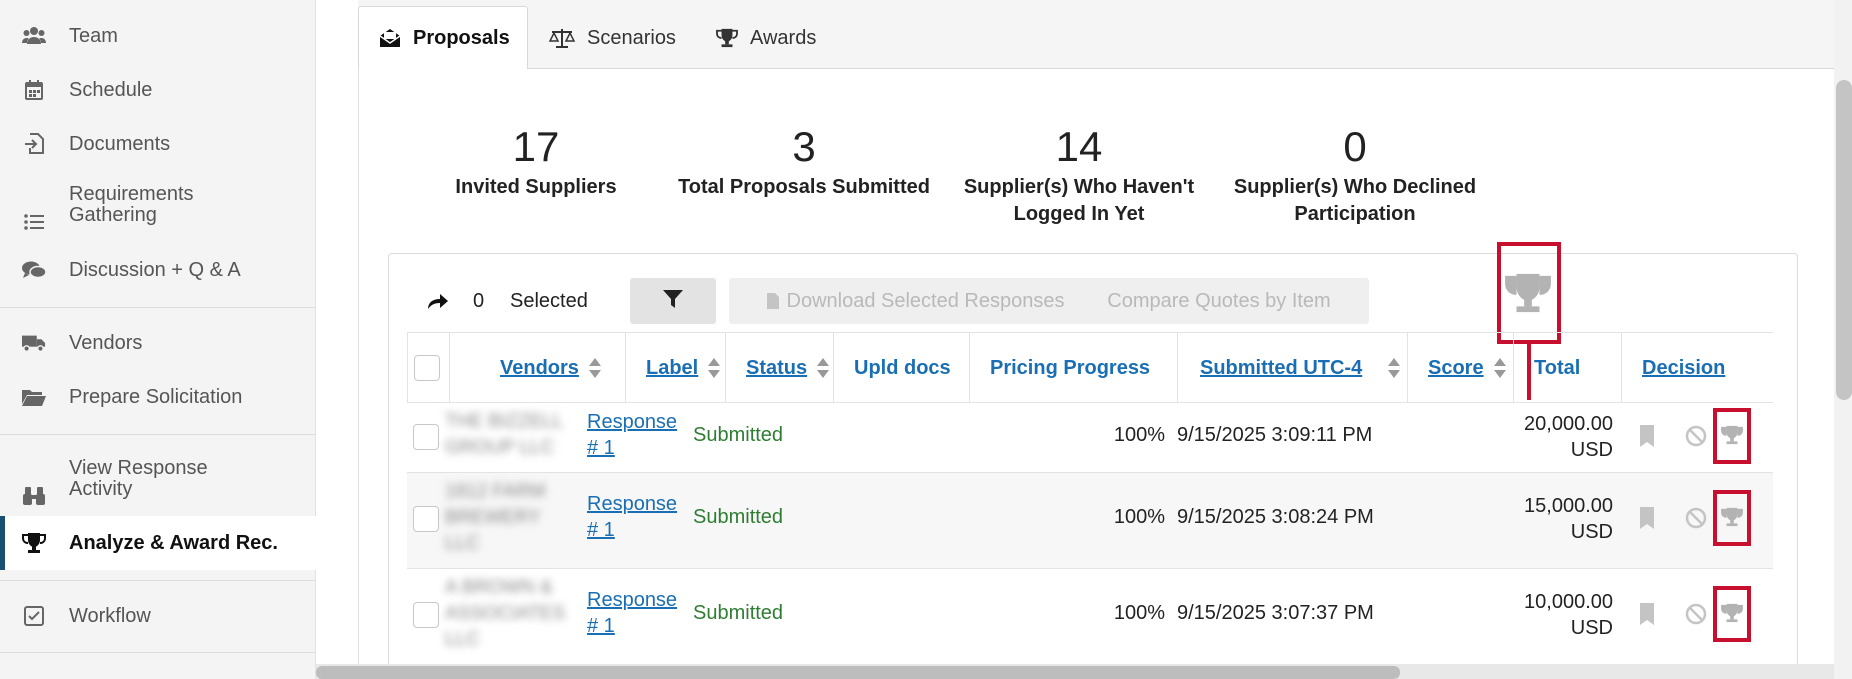 Image resolution: width=1852 pixels, height=679 pixels. I want to click on header-submitted: Submitted UTC-4, so click(1293, 368).